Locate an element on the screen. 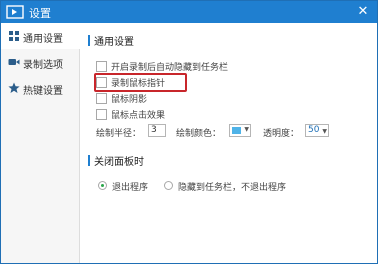  section-title-close-panel: 关闭面板时 is located at coordinates (119, 162).